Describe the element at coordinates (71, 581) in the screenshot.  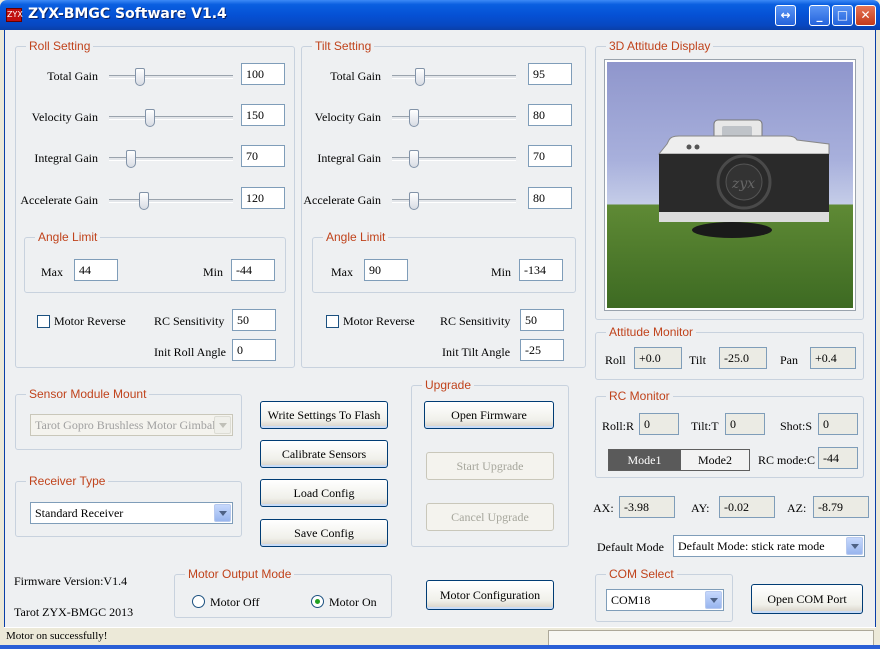
I see `firmware-version-text: Firmware Version:V1.4` at that location.